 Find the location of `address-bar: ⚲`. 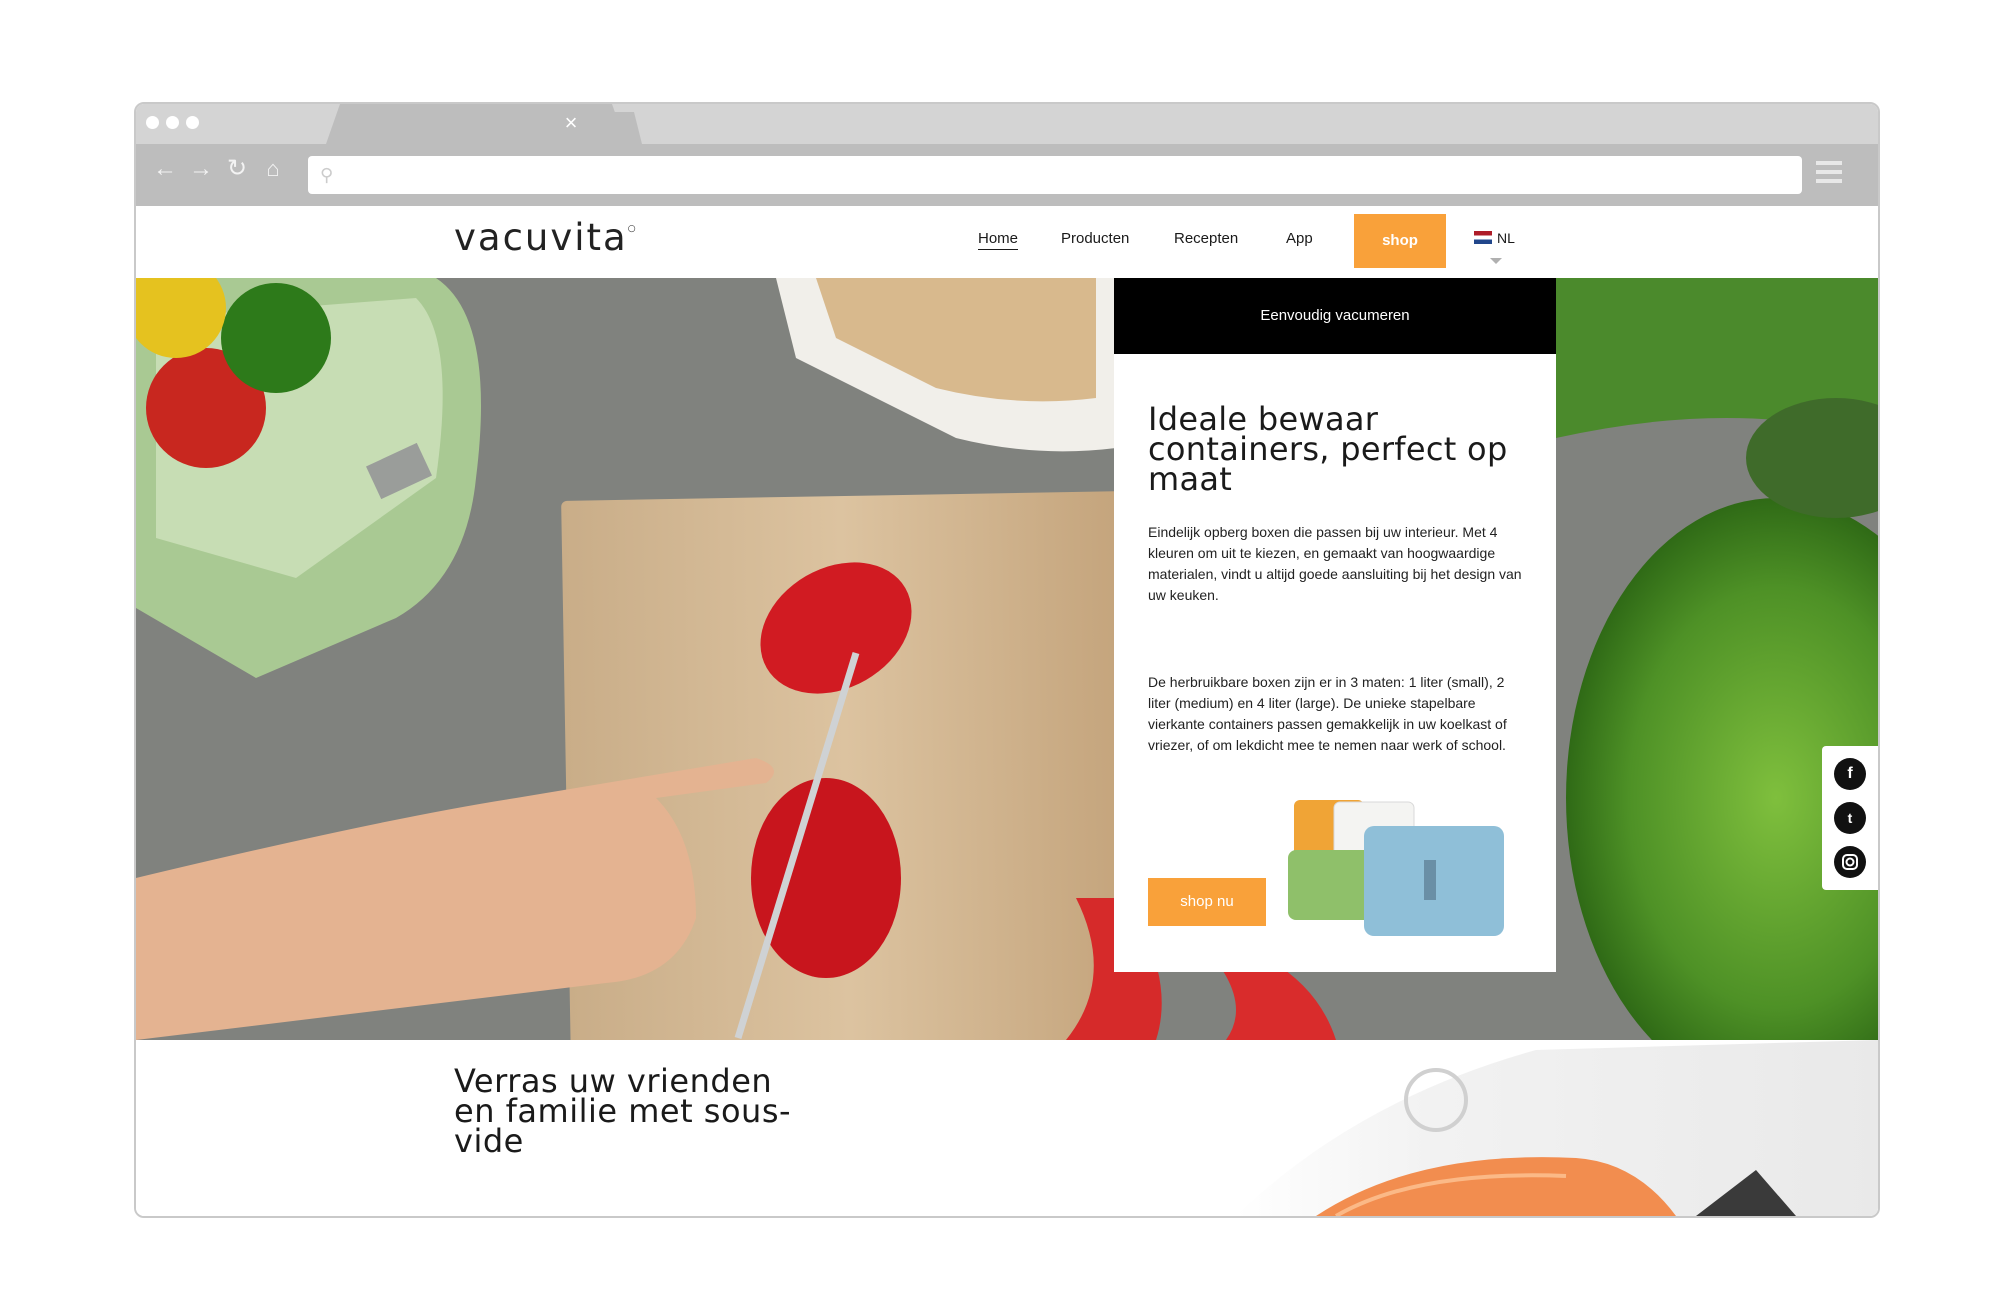

address-bar: ⚲ is located at coordinates (1055, 175).